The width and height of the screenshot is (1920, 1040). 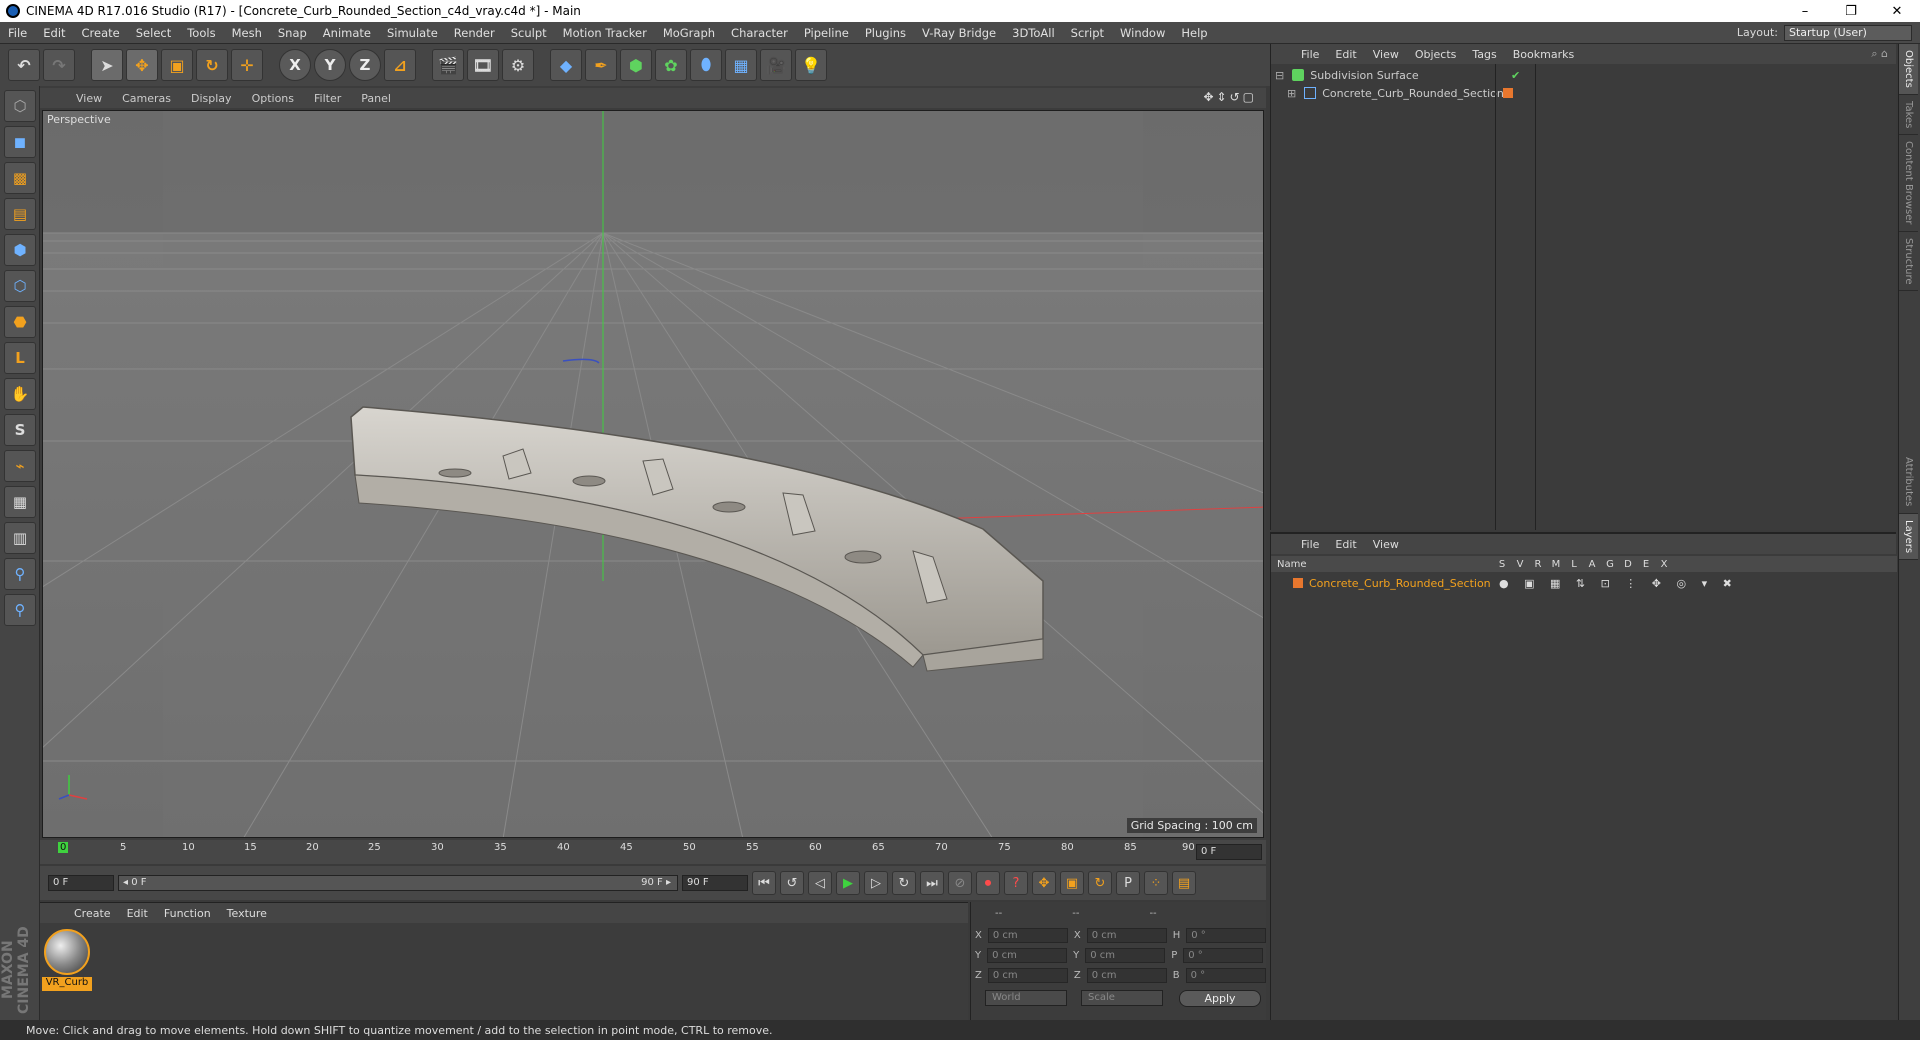 What do you see at coordinates (89, 98) in the screenshot?
I see `viewport-menu-view: View` at bounding box center [89, 98].